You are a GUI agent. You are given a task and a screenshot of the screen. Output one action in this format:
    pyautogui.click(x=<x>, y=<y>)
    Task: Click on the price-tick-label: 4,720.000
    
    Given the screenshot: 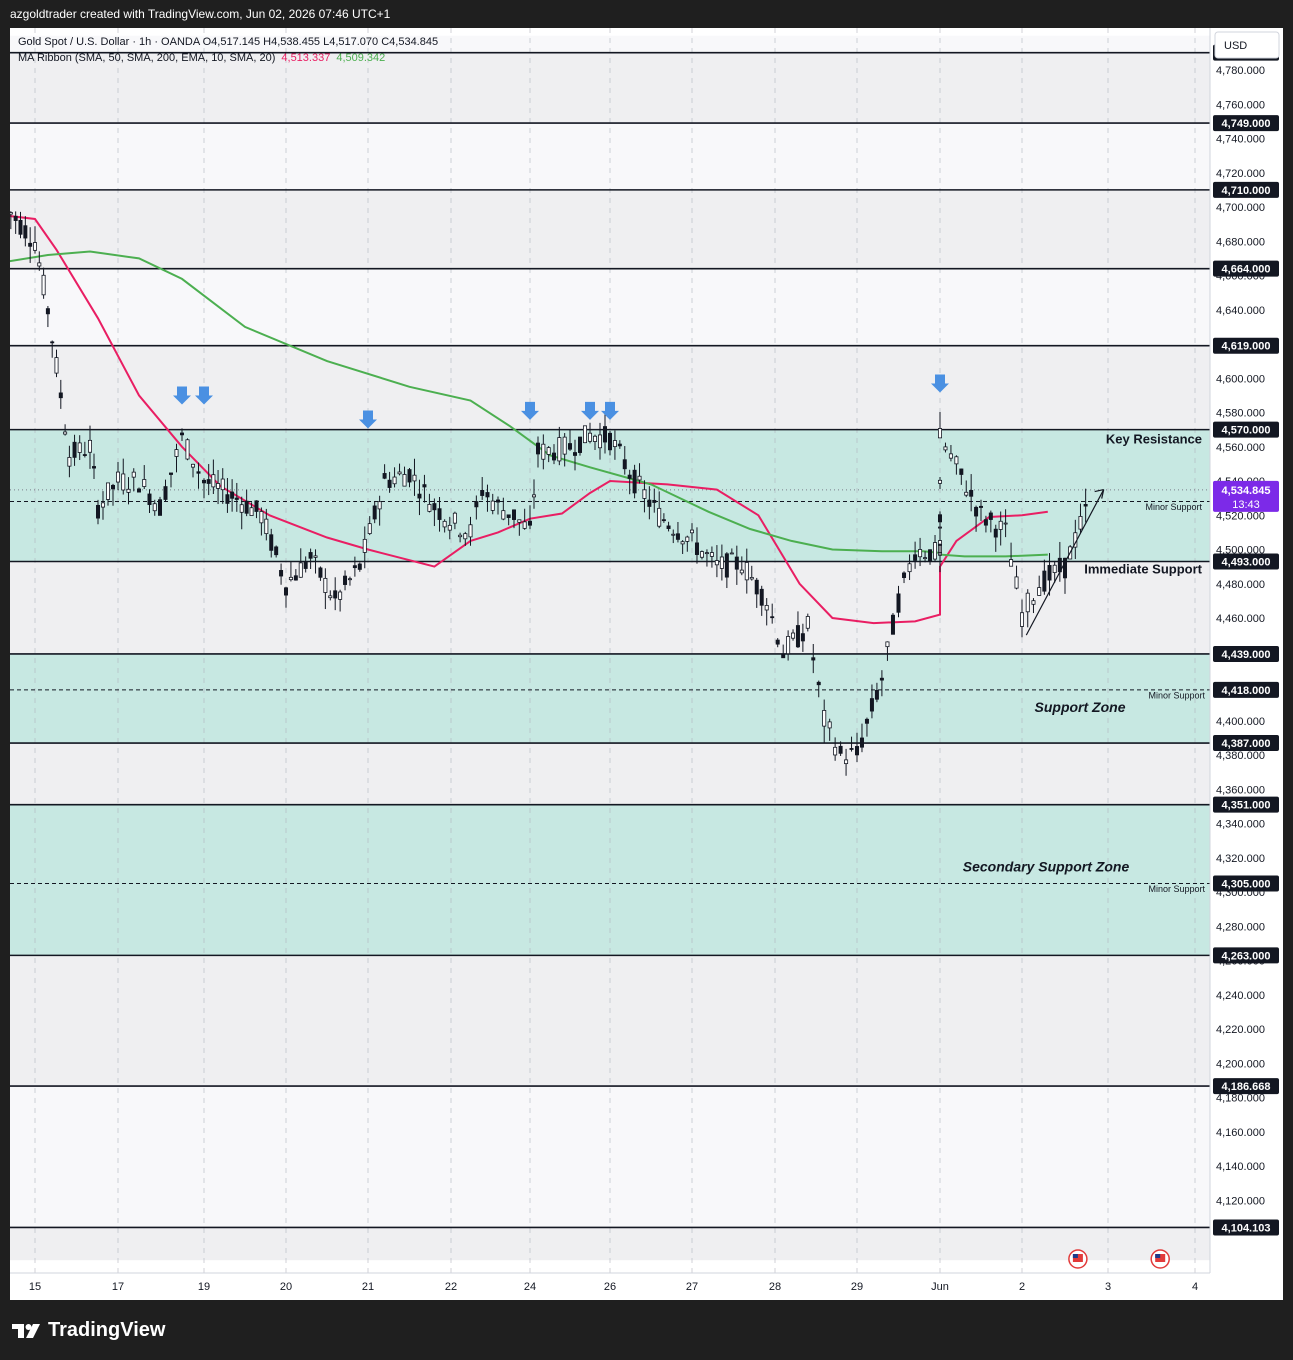 What is the action you would take?
    pyautogui.click(x=1240, y=174)
    